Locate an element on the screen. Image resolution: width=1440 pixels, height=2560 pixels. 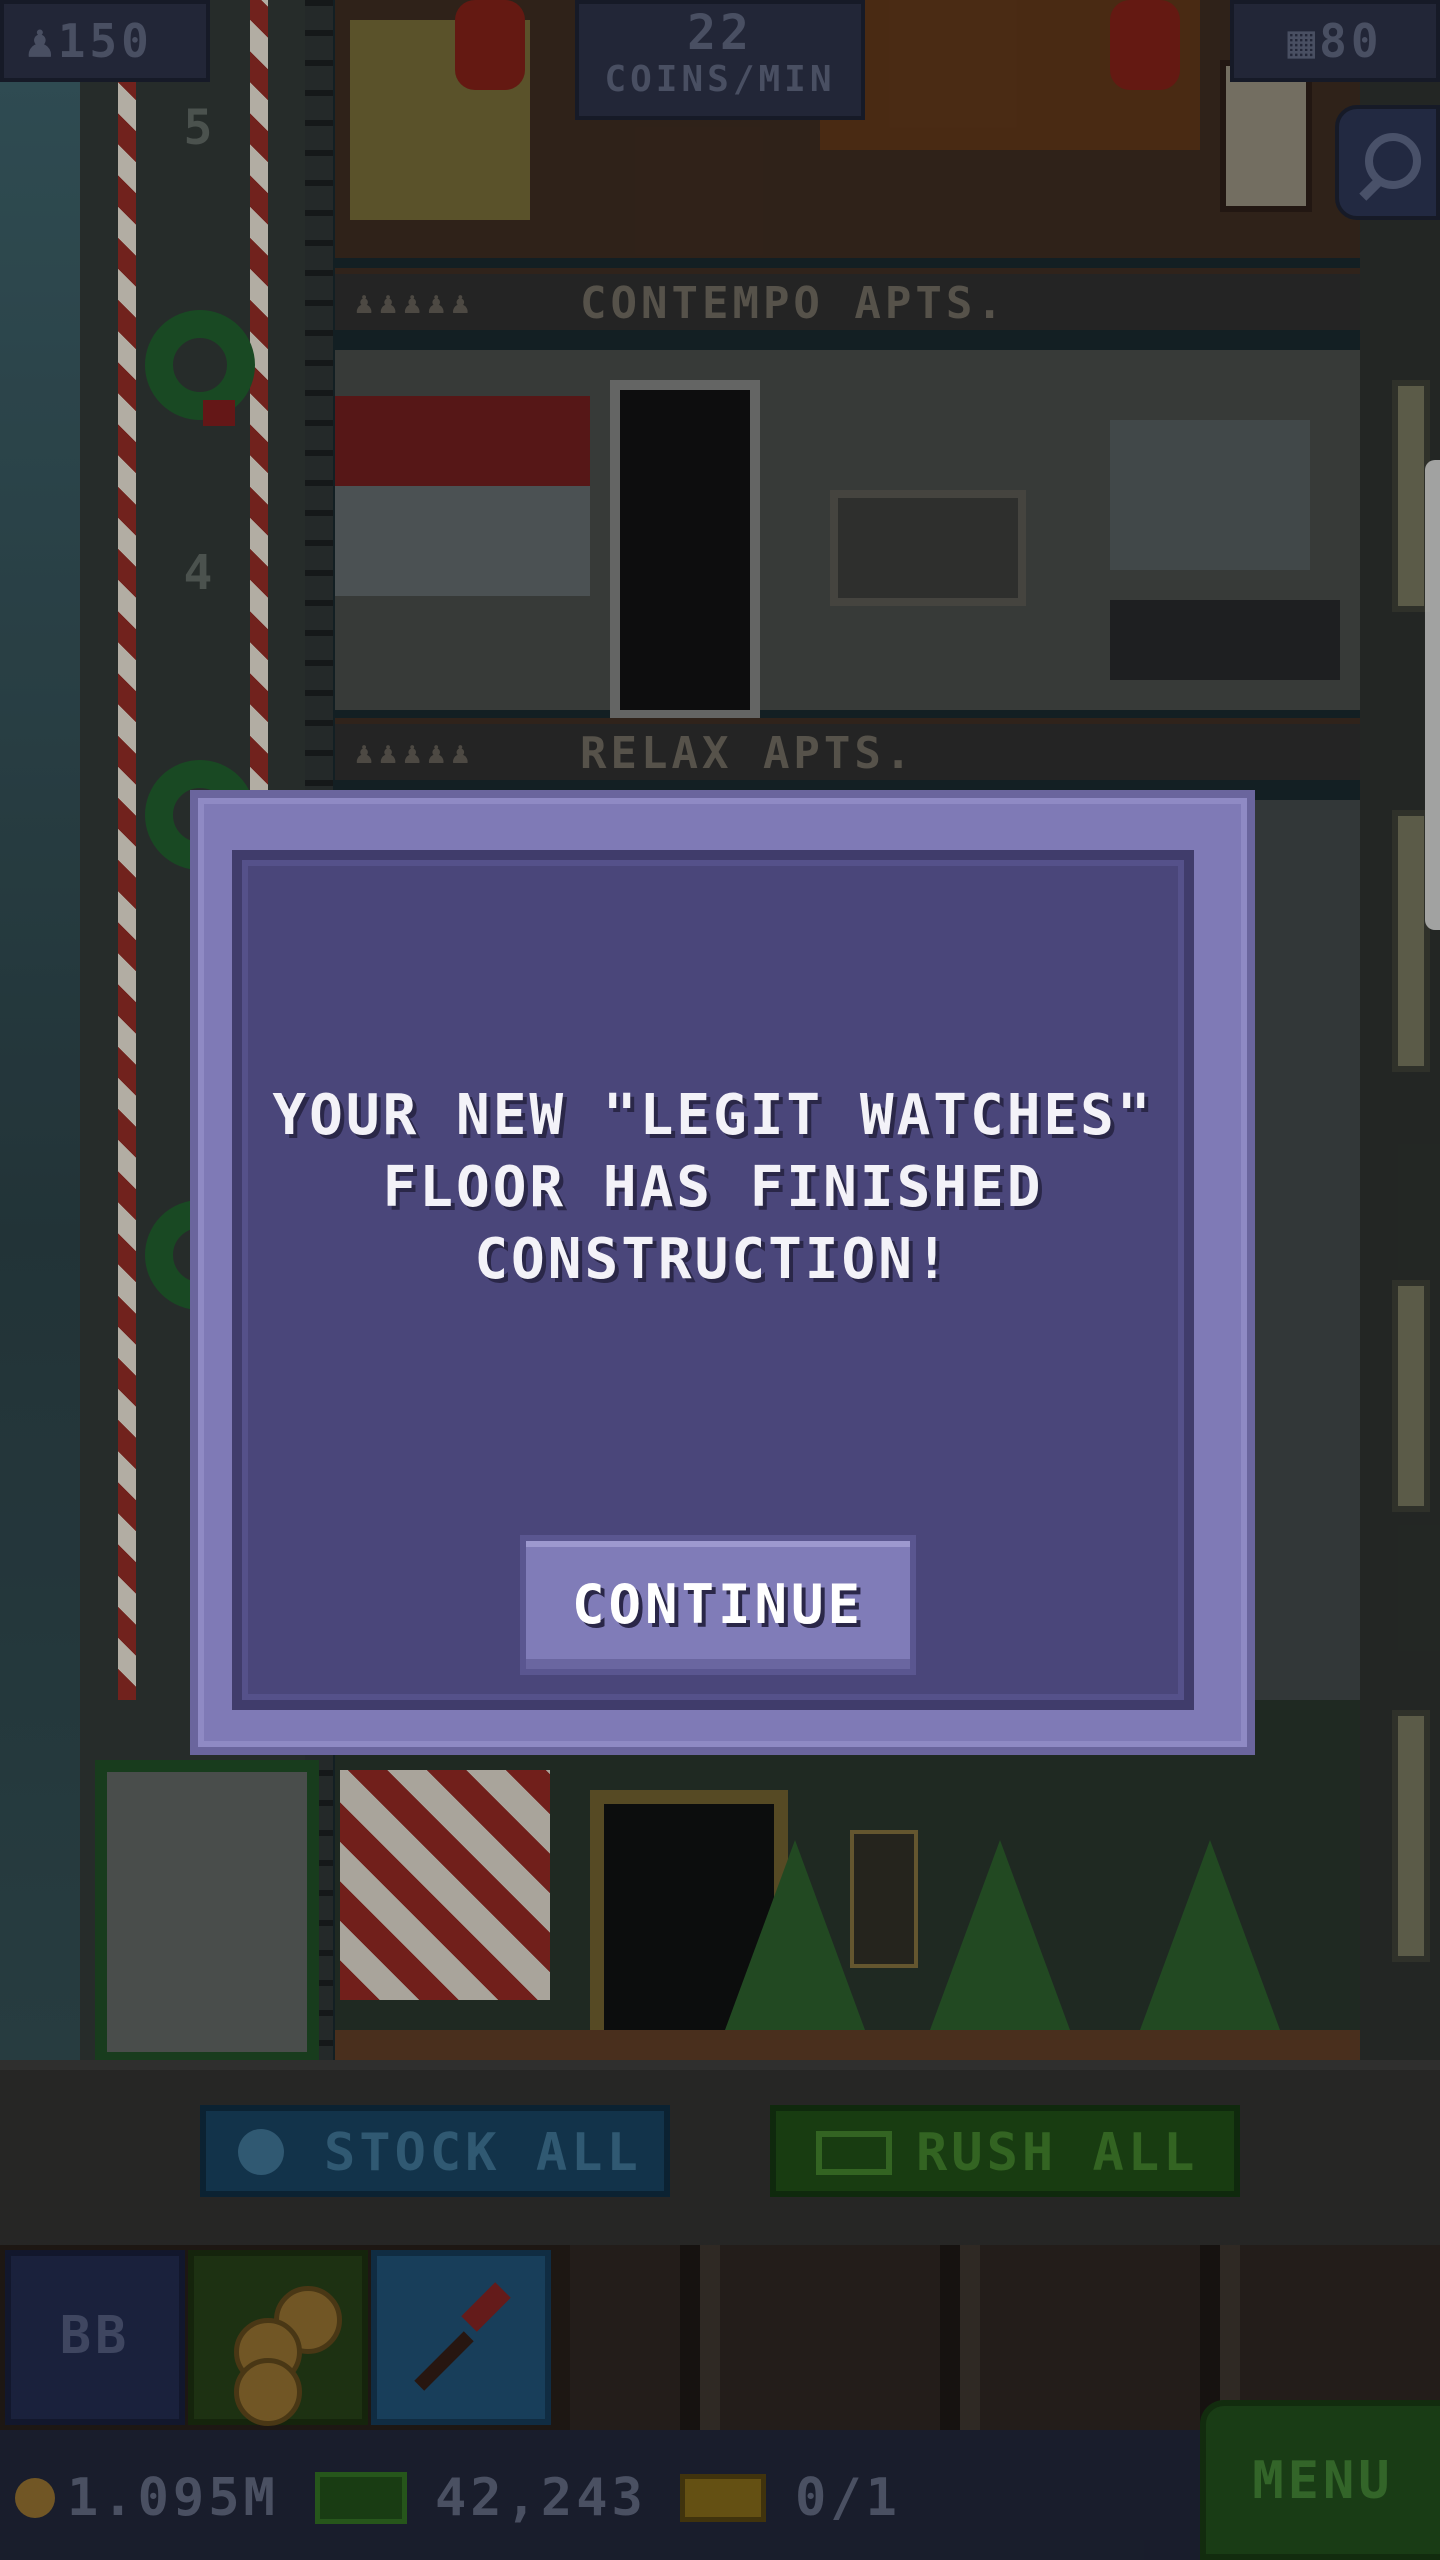
coins-balance: 1.095M is located at coordinates (147, 2498).